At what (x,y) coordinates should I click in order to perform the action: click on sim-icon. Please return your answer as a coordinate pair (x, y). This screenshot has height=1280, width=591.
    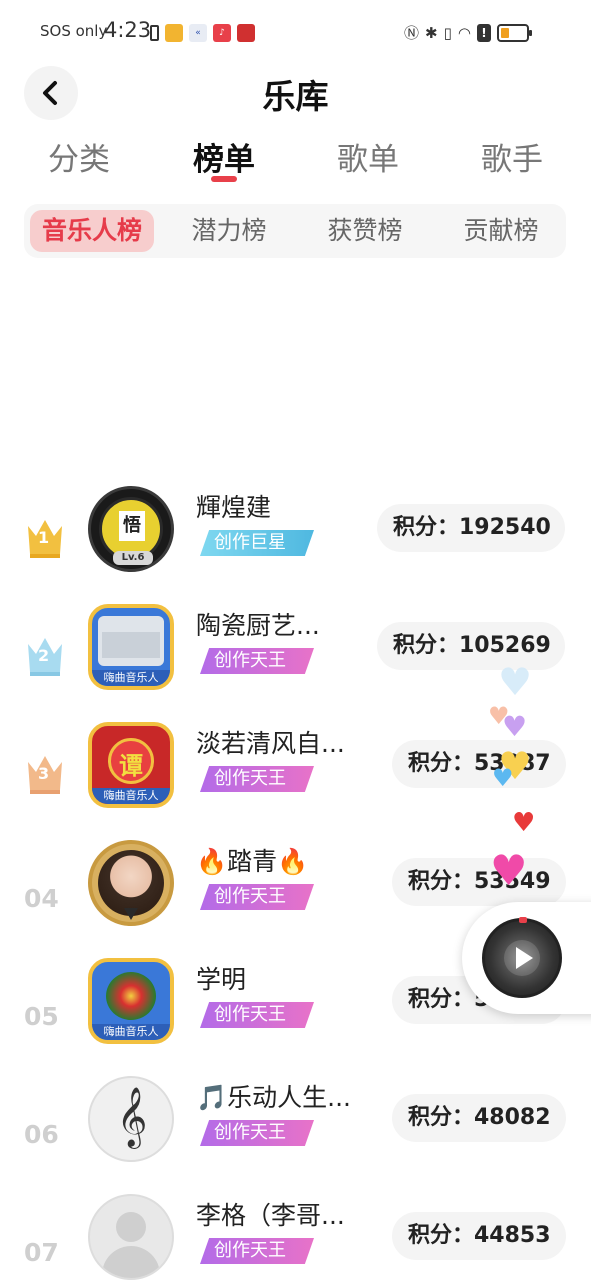
    Looking at the image, I should click on (154, 33).